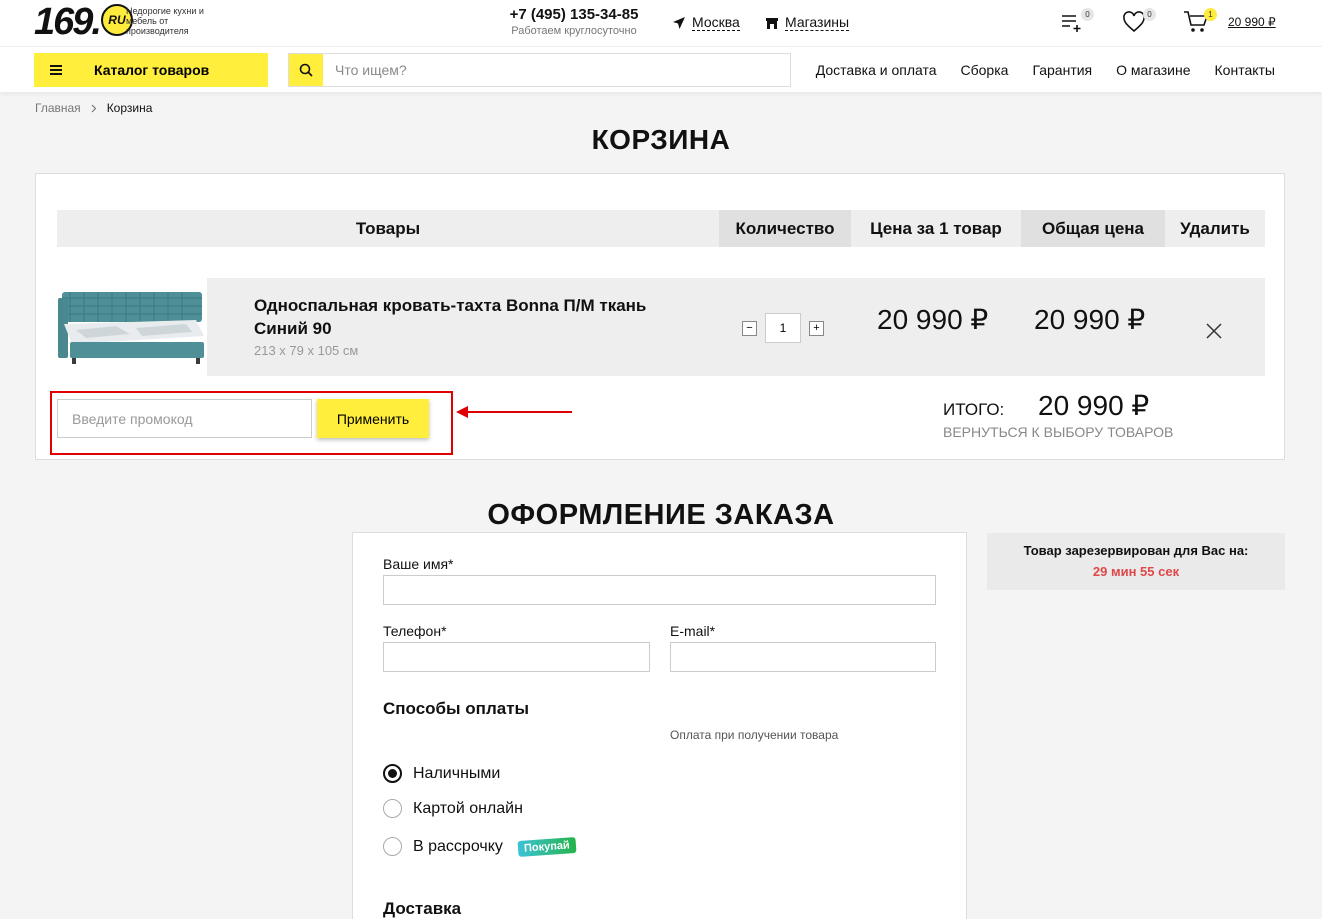 The width and height of the screenshot is (1322, 919). What do you see at coordinates (456, 708) in the screenshot?
I see `payment-methods-title: Способы оплаты` at bounding box center [456, 708].